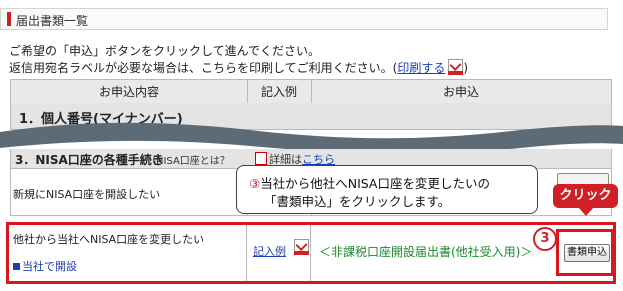 This screenshot has width=623, height=291. I want to click on header-example: 記入例, so click(279, 92).